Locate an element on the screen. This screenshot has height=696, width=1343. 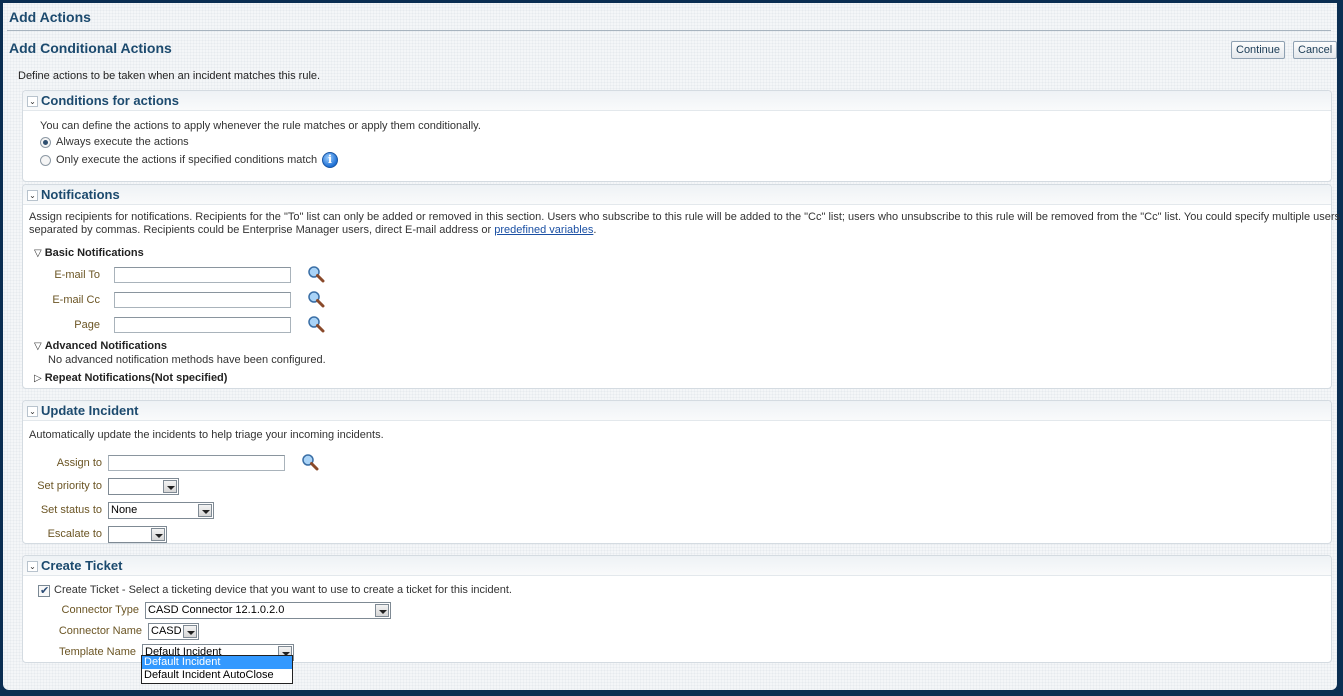
set-status-label: Set status to is located at coordinates (71, 510).